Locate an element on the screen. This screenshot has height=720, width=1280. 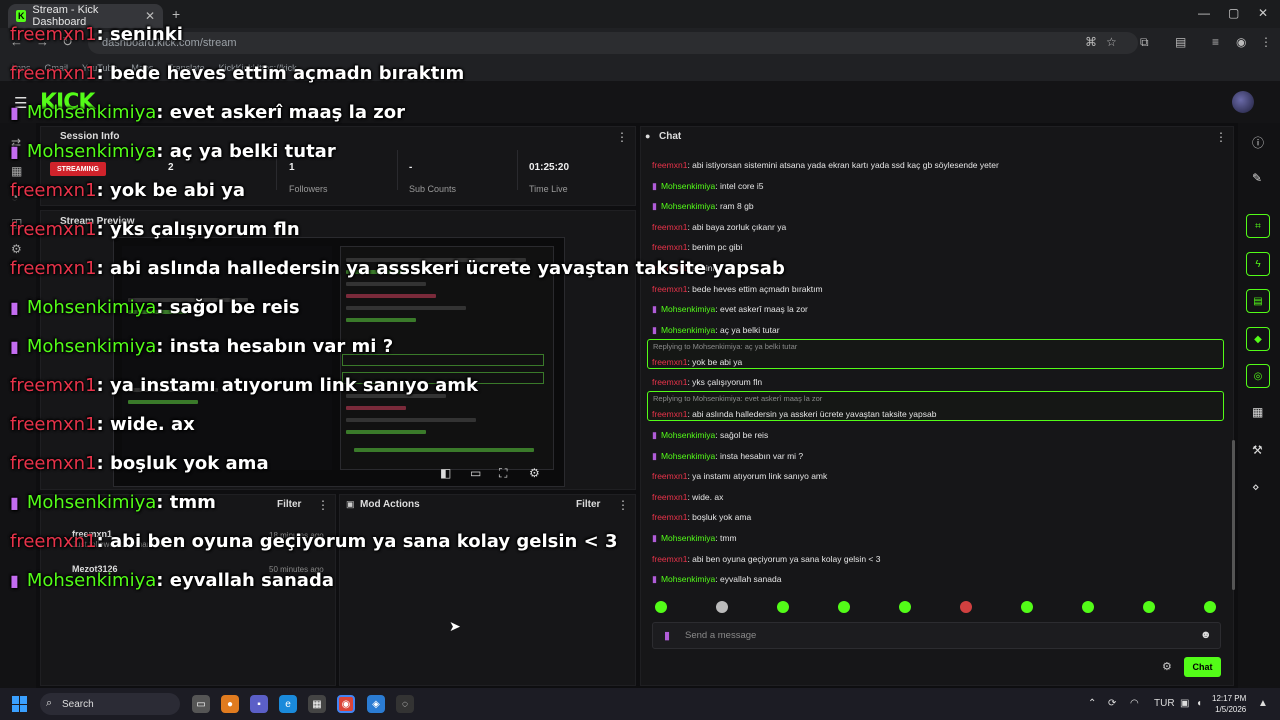
window-close-icon: ✕ is located at coordinates (1263, 13).